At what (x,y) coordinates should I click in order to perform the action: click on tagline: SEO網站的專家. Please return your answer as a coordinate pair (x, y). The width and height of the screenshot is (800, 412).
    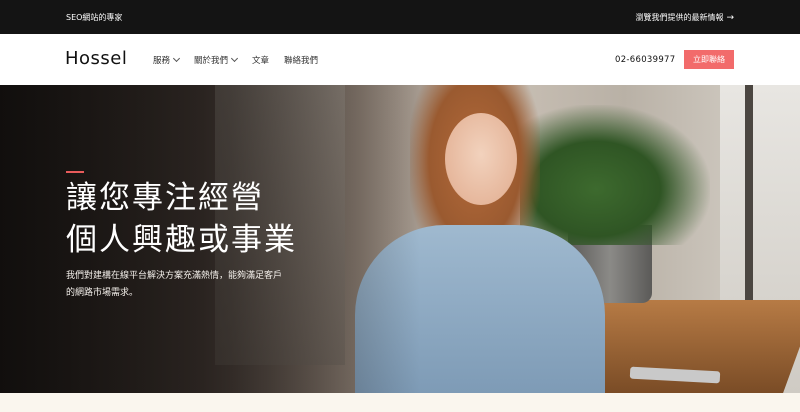
    Looking at the image, I should click on (94, 17).